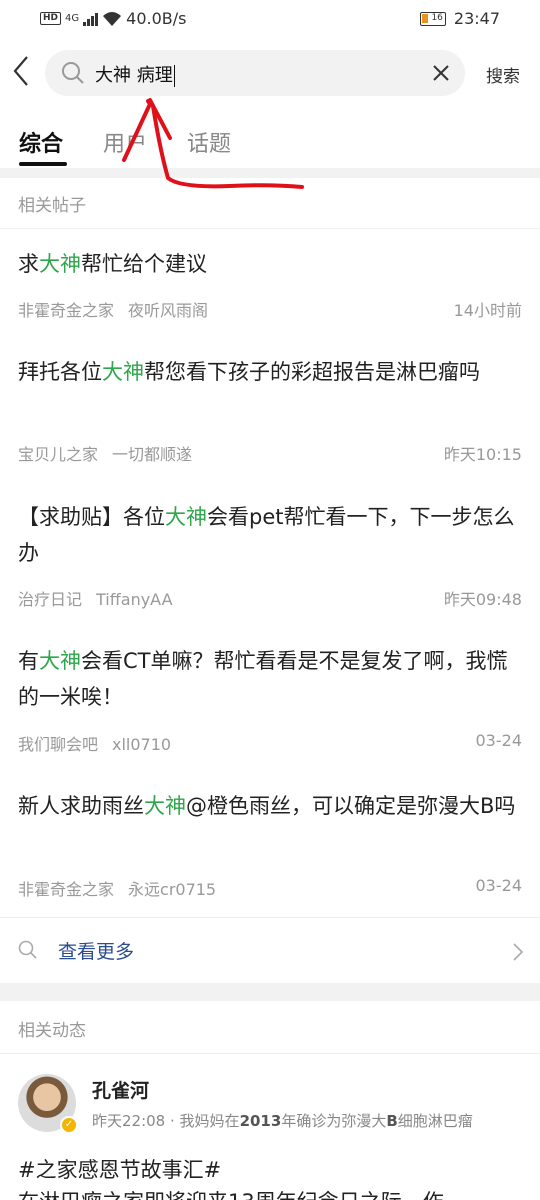 Image resolution: width=540 pixels, height=1200 pixels. What do you see at coordinates (273, 679) in the screenshot?
I see `post-title: 有大神会看CT单嘛？帮忙看看是不是复发了啊，我慌的一米唉！` at bounding box center [273, 679].